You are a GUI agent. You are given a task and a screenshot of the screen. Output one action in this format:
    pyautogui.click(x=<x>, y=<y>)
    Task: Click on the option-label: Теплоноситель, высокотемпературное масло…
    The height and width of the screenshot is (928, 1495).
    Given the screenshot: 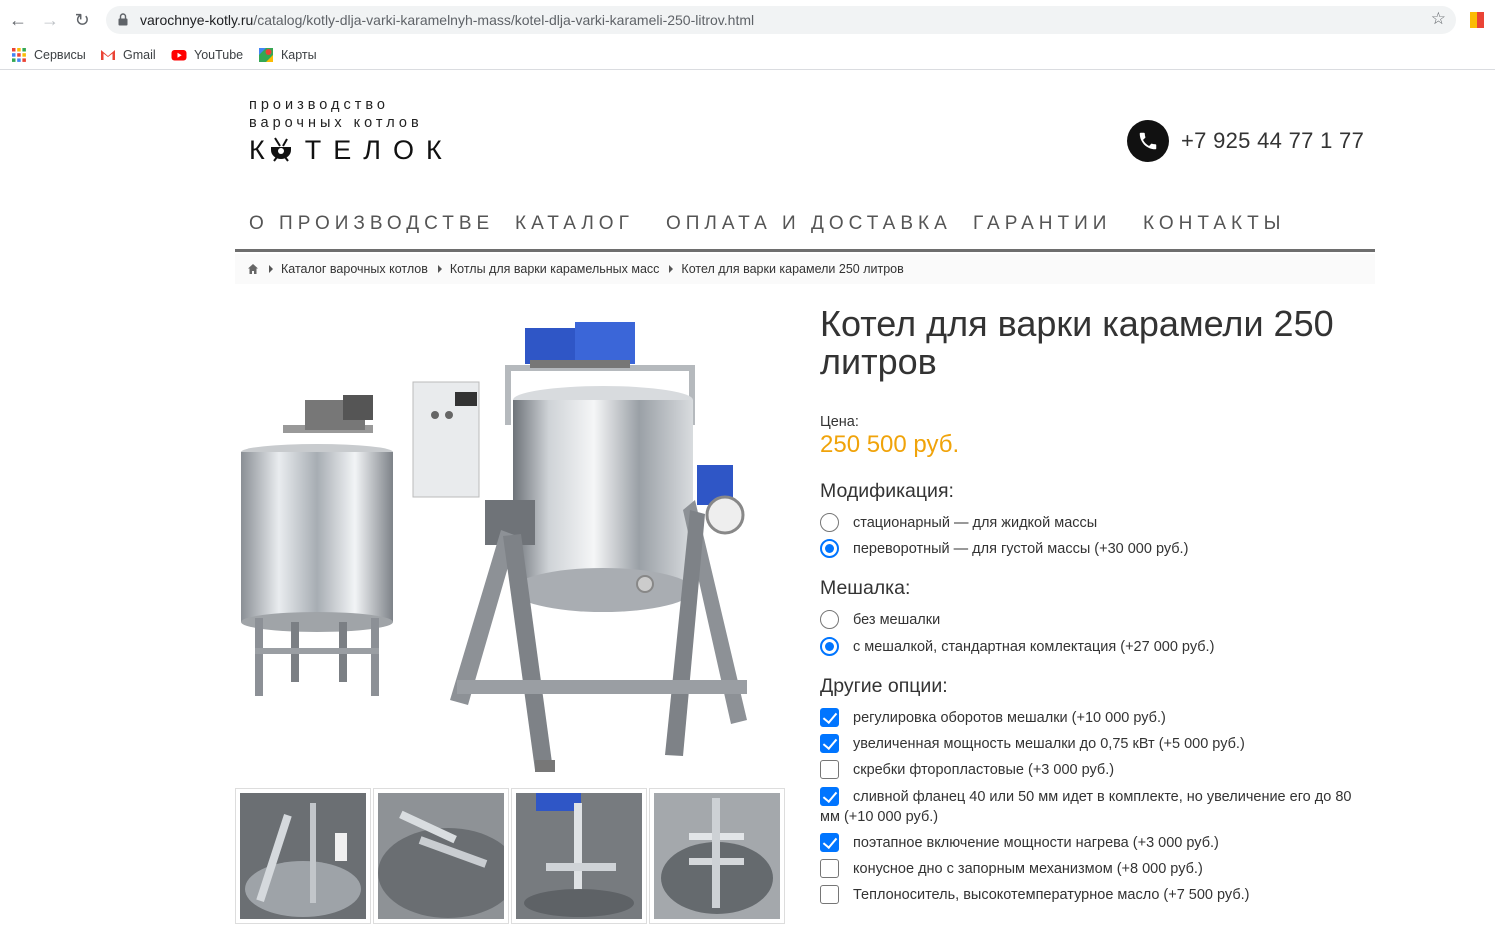 What is the action you would take?
    pyautogui.click(x=1051, y=895)
    